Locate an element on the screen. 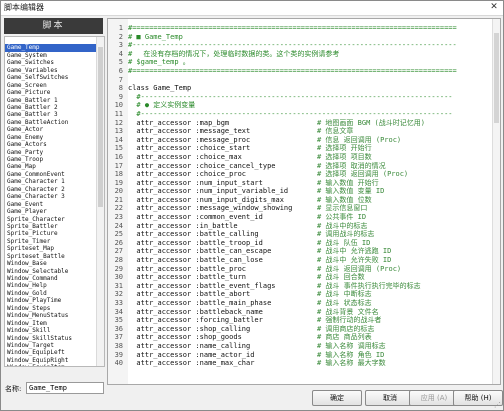 The image size is (504, 411). title-bar: 脚本编辑器 ✕ is located at coordinates (252, 8).